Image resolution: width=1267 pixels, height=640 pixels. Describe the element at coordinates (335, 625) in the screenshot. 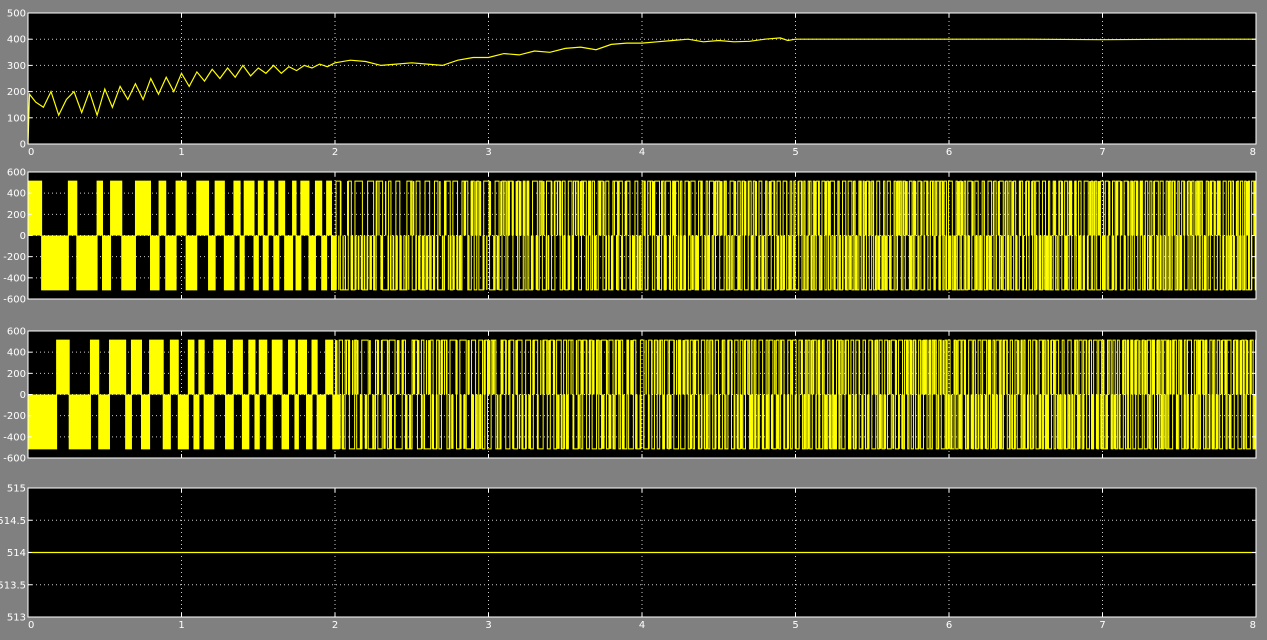

I see `x-tick-label: 2` at that location.